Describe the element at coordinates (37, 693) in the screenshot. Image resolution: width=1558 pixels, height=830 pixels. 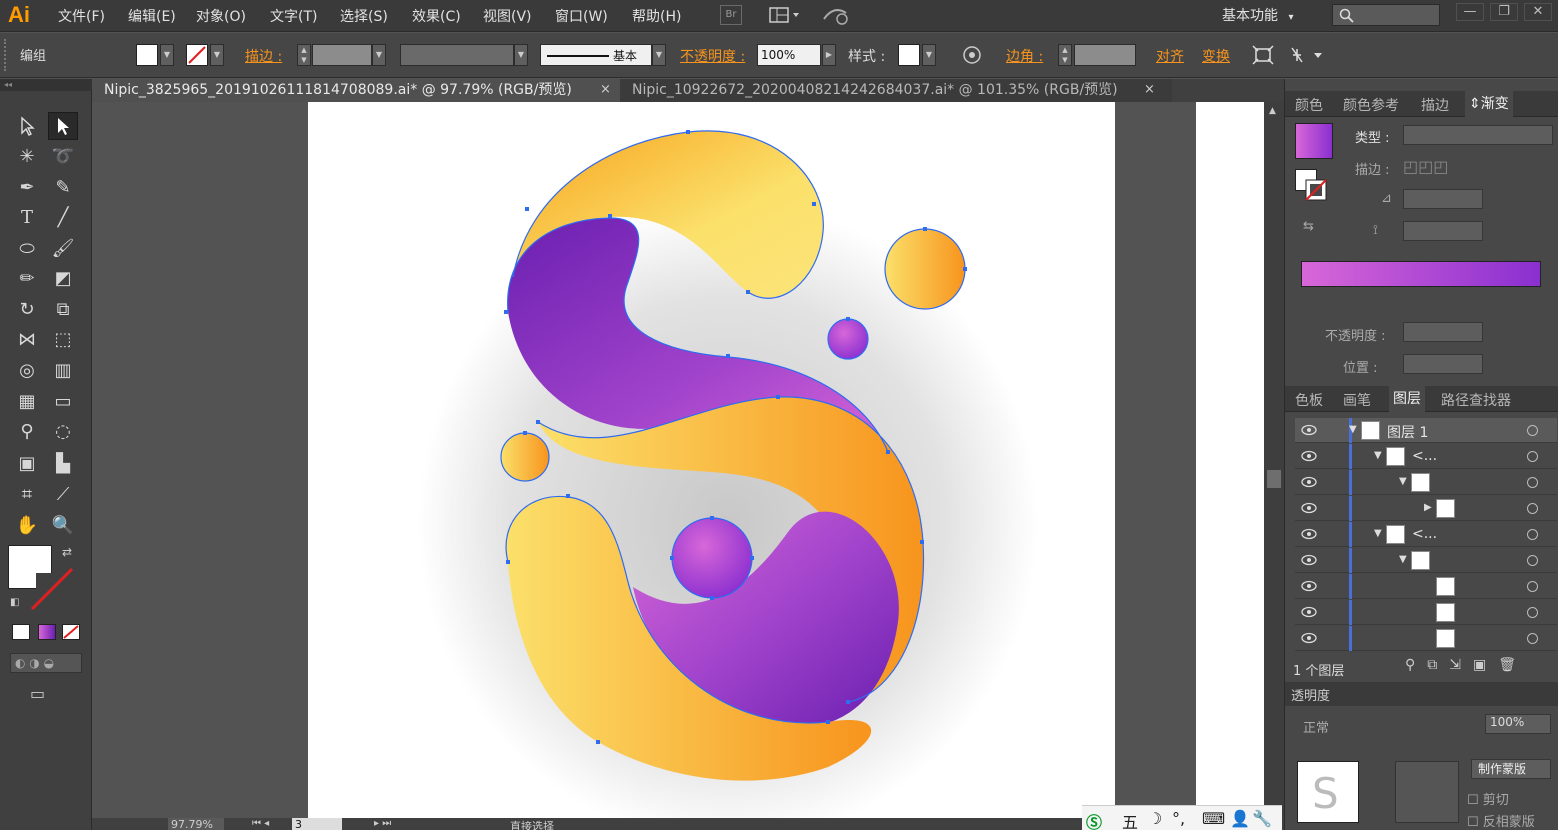
I see `screen-mode-icon: ▭` at that location.